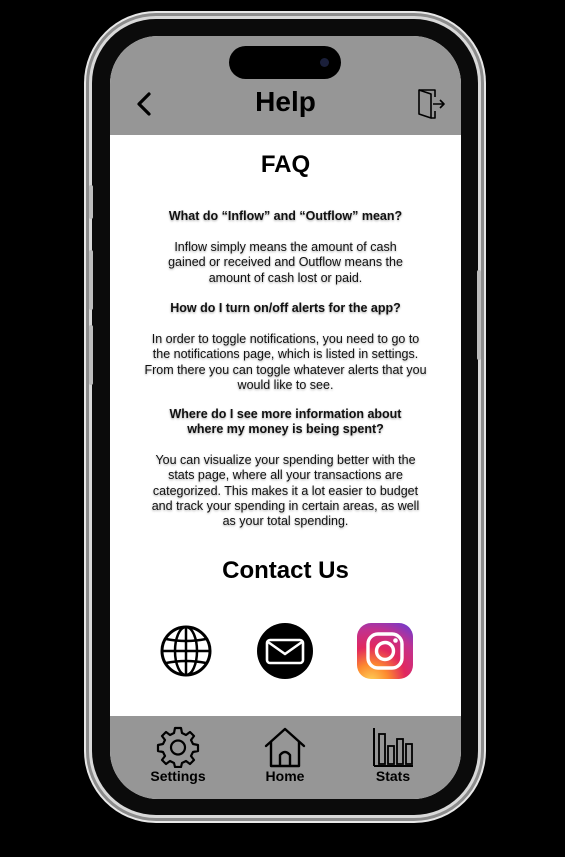 The height and width of the screenshot is (857, 565). What do you see at coordinates (285, 570) in the screenshot?
I see `contact-heading: Contact Us` at bounding box center [285, 570].